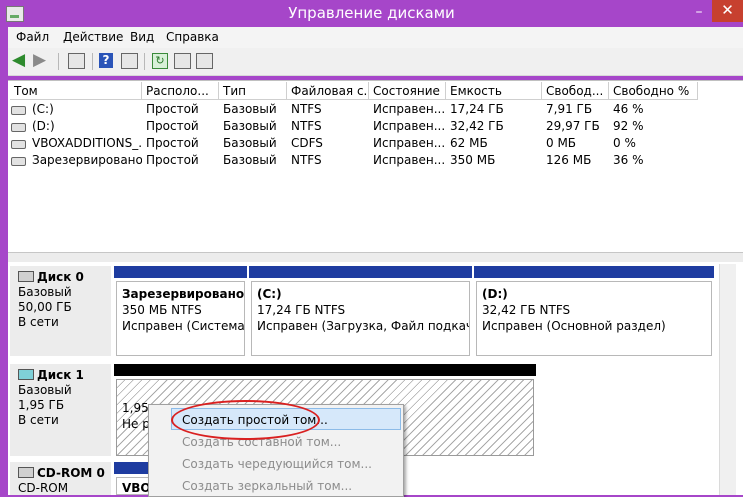  I want to click on minimize-button: –, so click(699, 13).